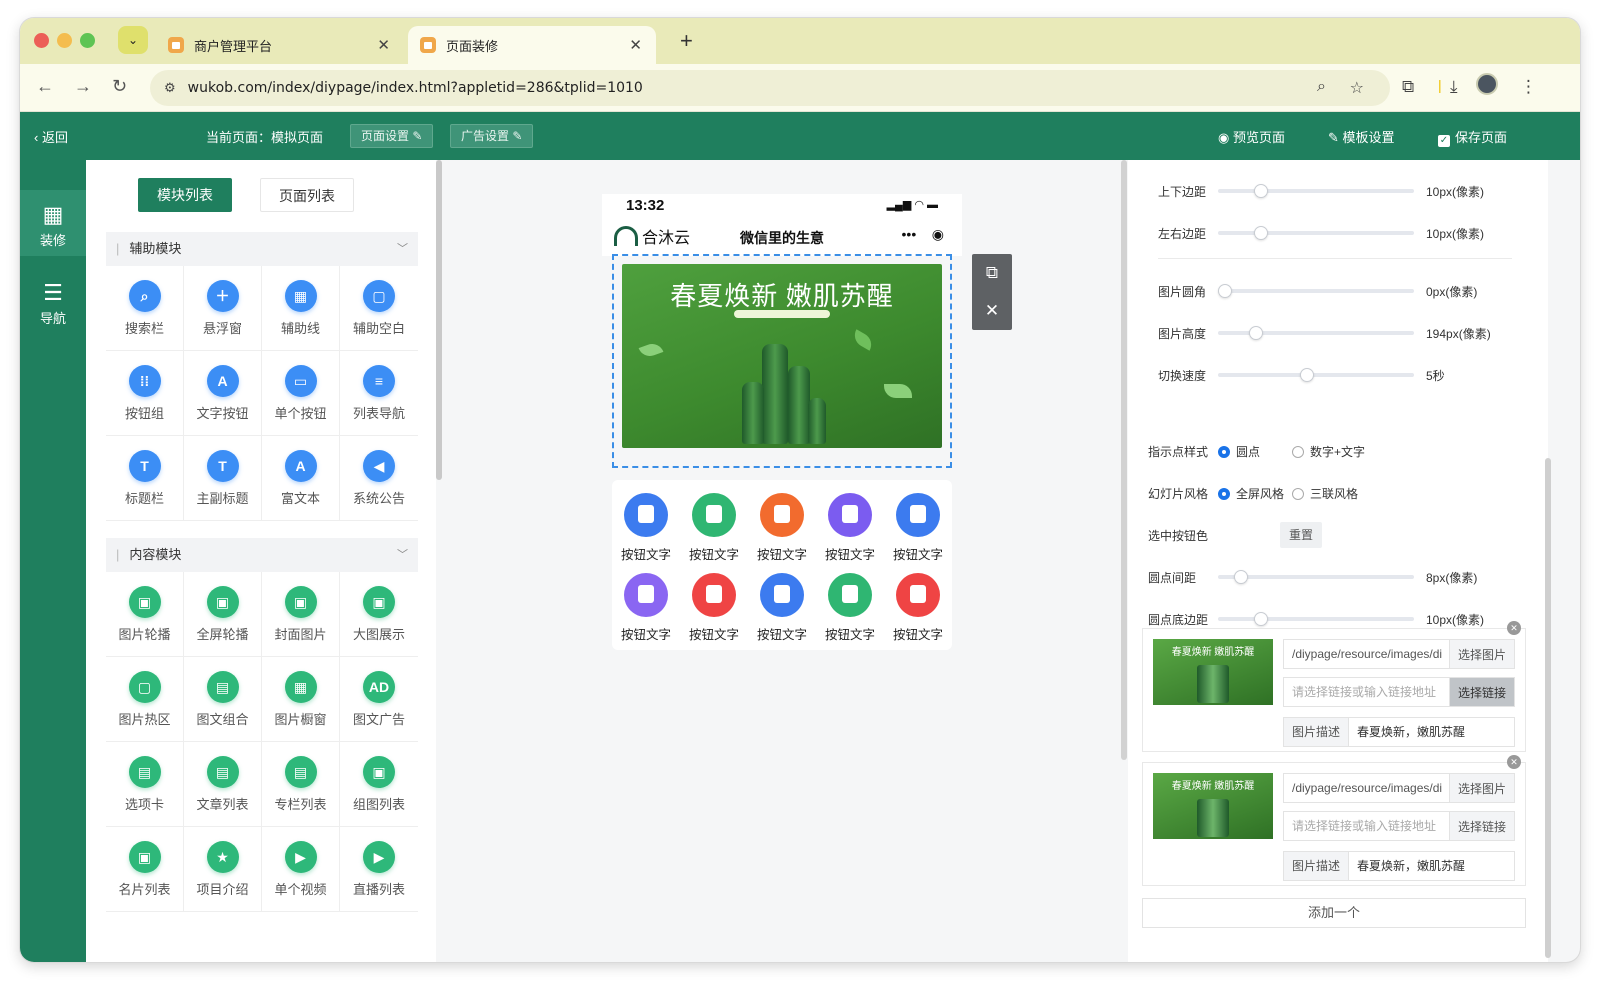 The height and width of the screenshot is (982, 1600). I want to click on reload-icon: ↻, so click(119, 86).